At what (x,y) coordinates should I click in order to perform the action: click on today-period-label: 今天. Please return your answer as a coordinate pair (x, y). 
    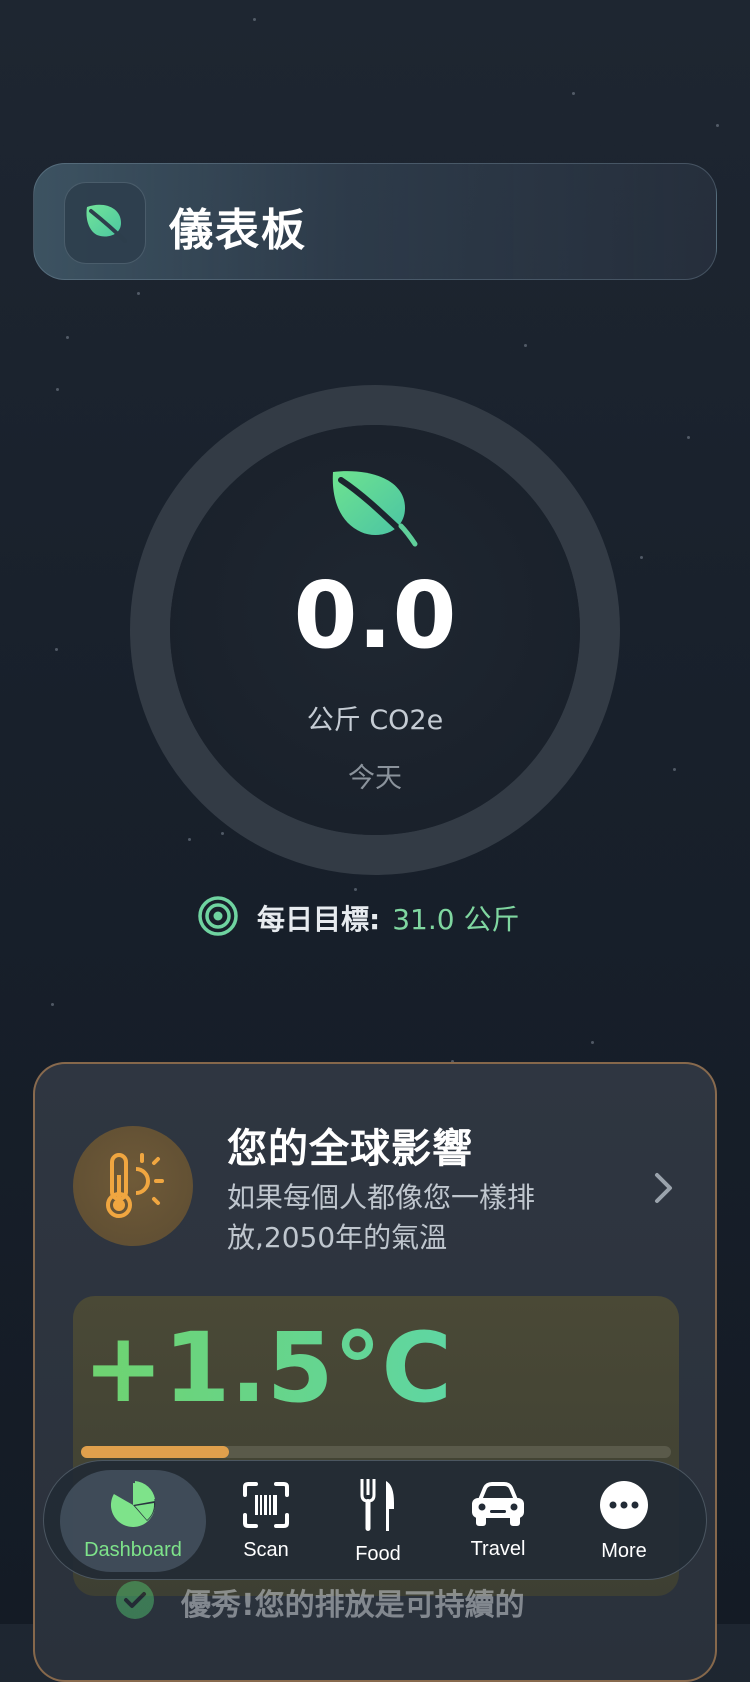
    Looking at the image, I should click on (375, 778).